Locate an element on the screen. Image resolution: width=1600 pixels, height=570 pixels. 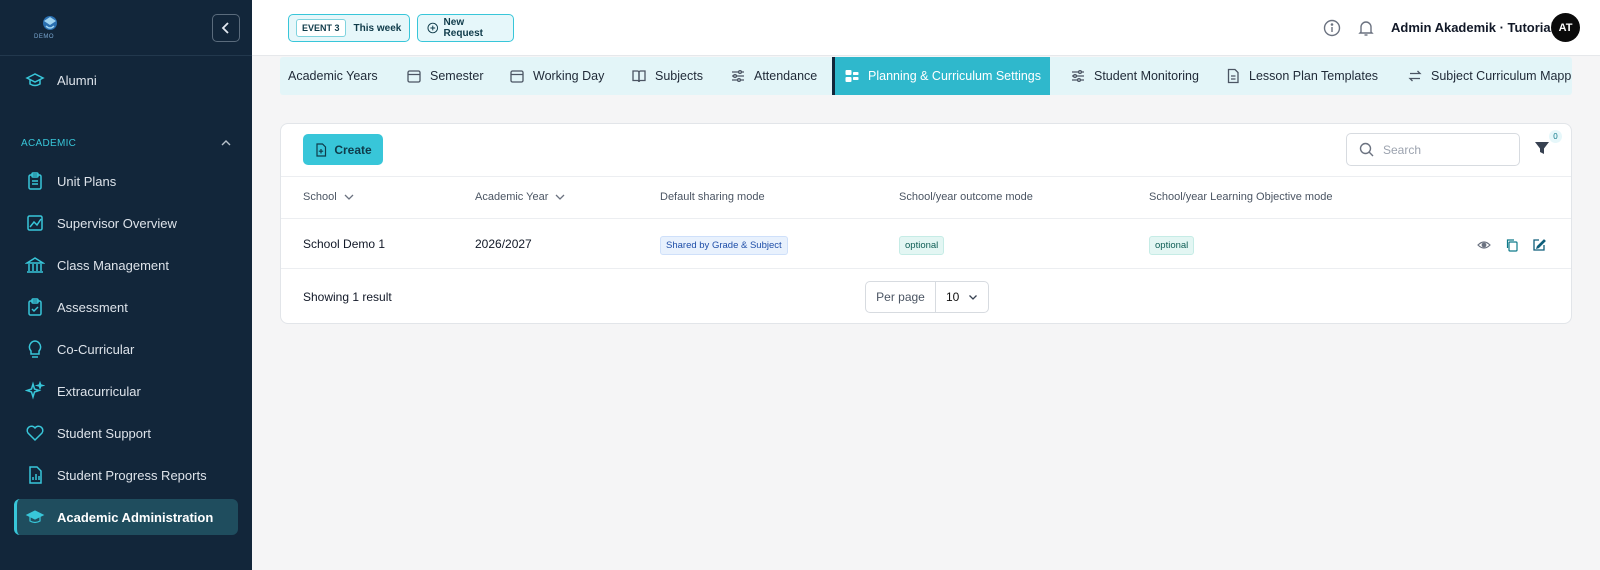
sidebar-item-assessment: Assessment is located at coordinates (126, 307).